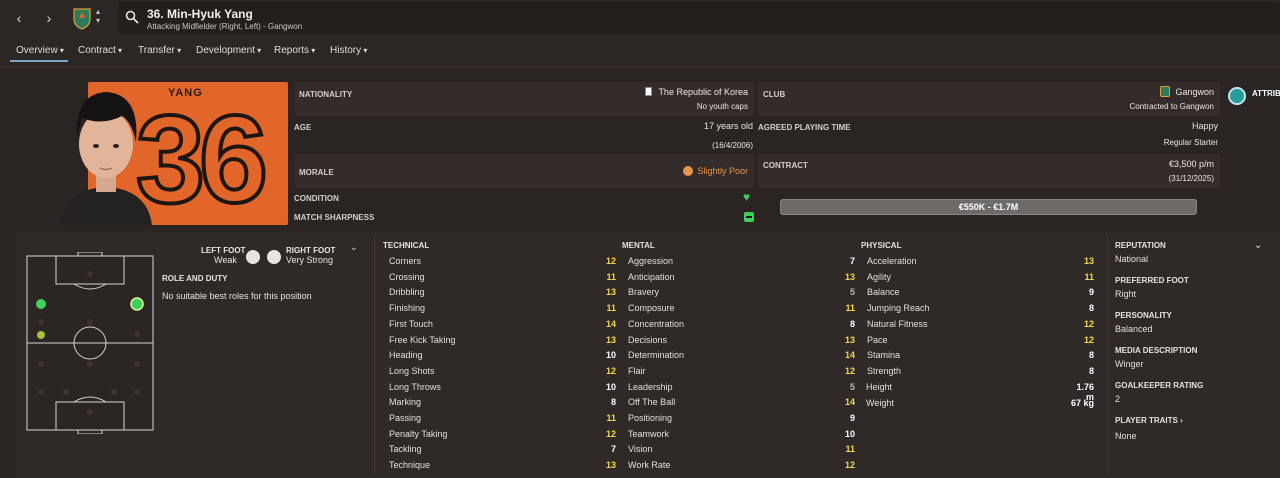  Describe the element at coordinates (82, 18) in the screenshot. I see `club-badge-icon` at that location.